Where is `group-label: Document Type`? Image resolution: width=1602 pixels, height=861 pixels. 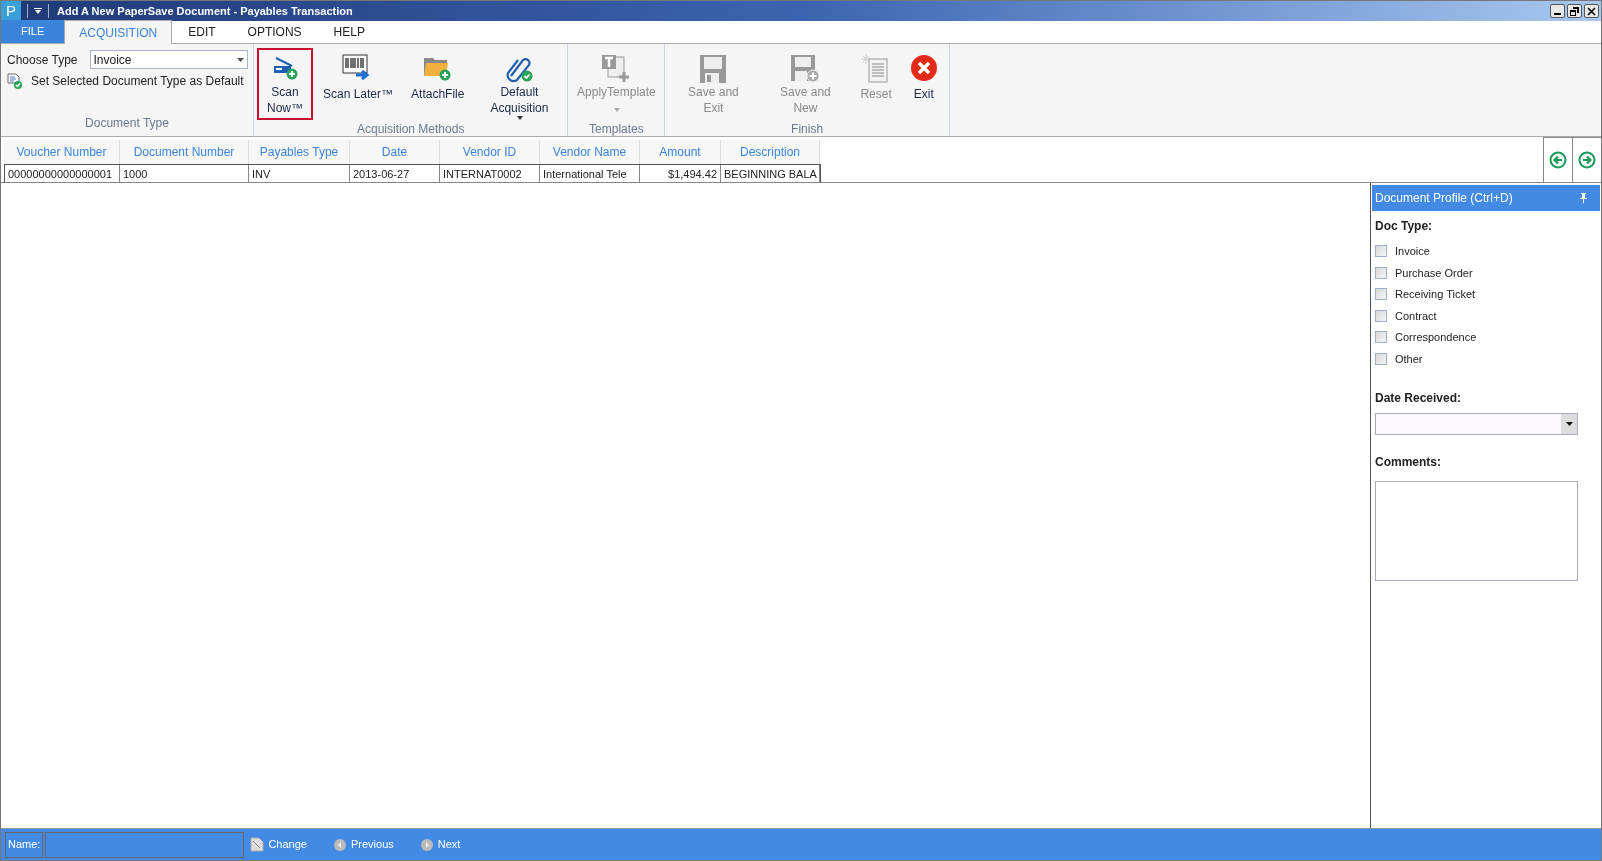
group-label: Document Type is located at coordinates (127, 123).